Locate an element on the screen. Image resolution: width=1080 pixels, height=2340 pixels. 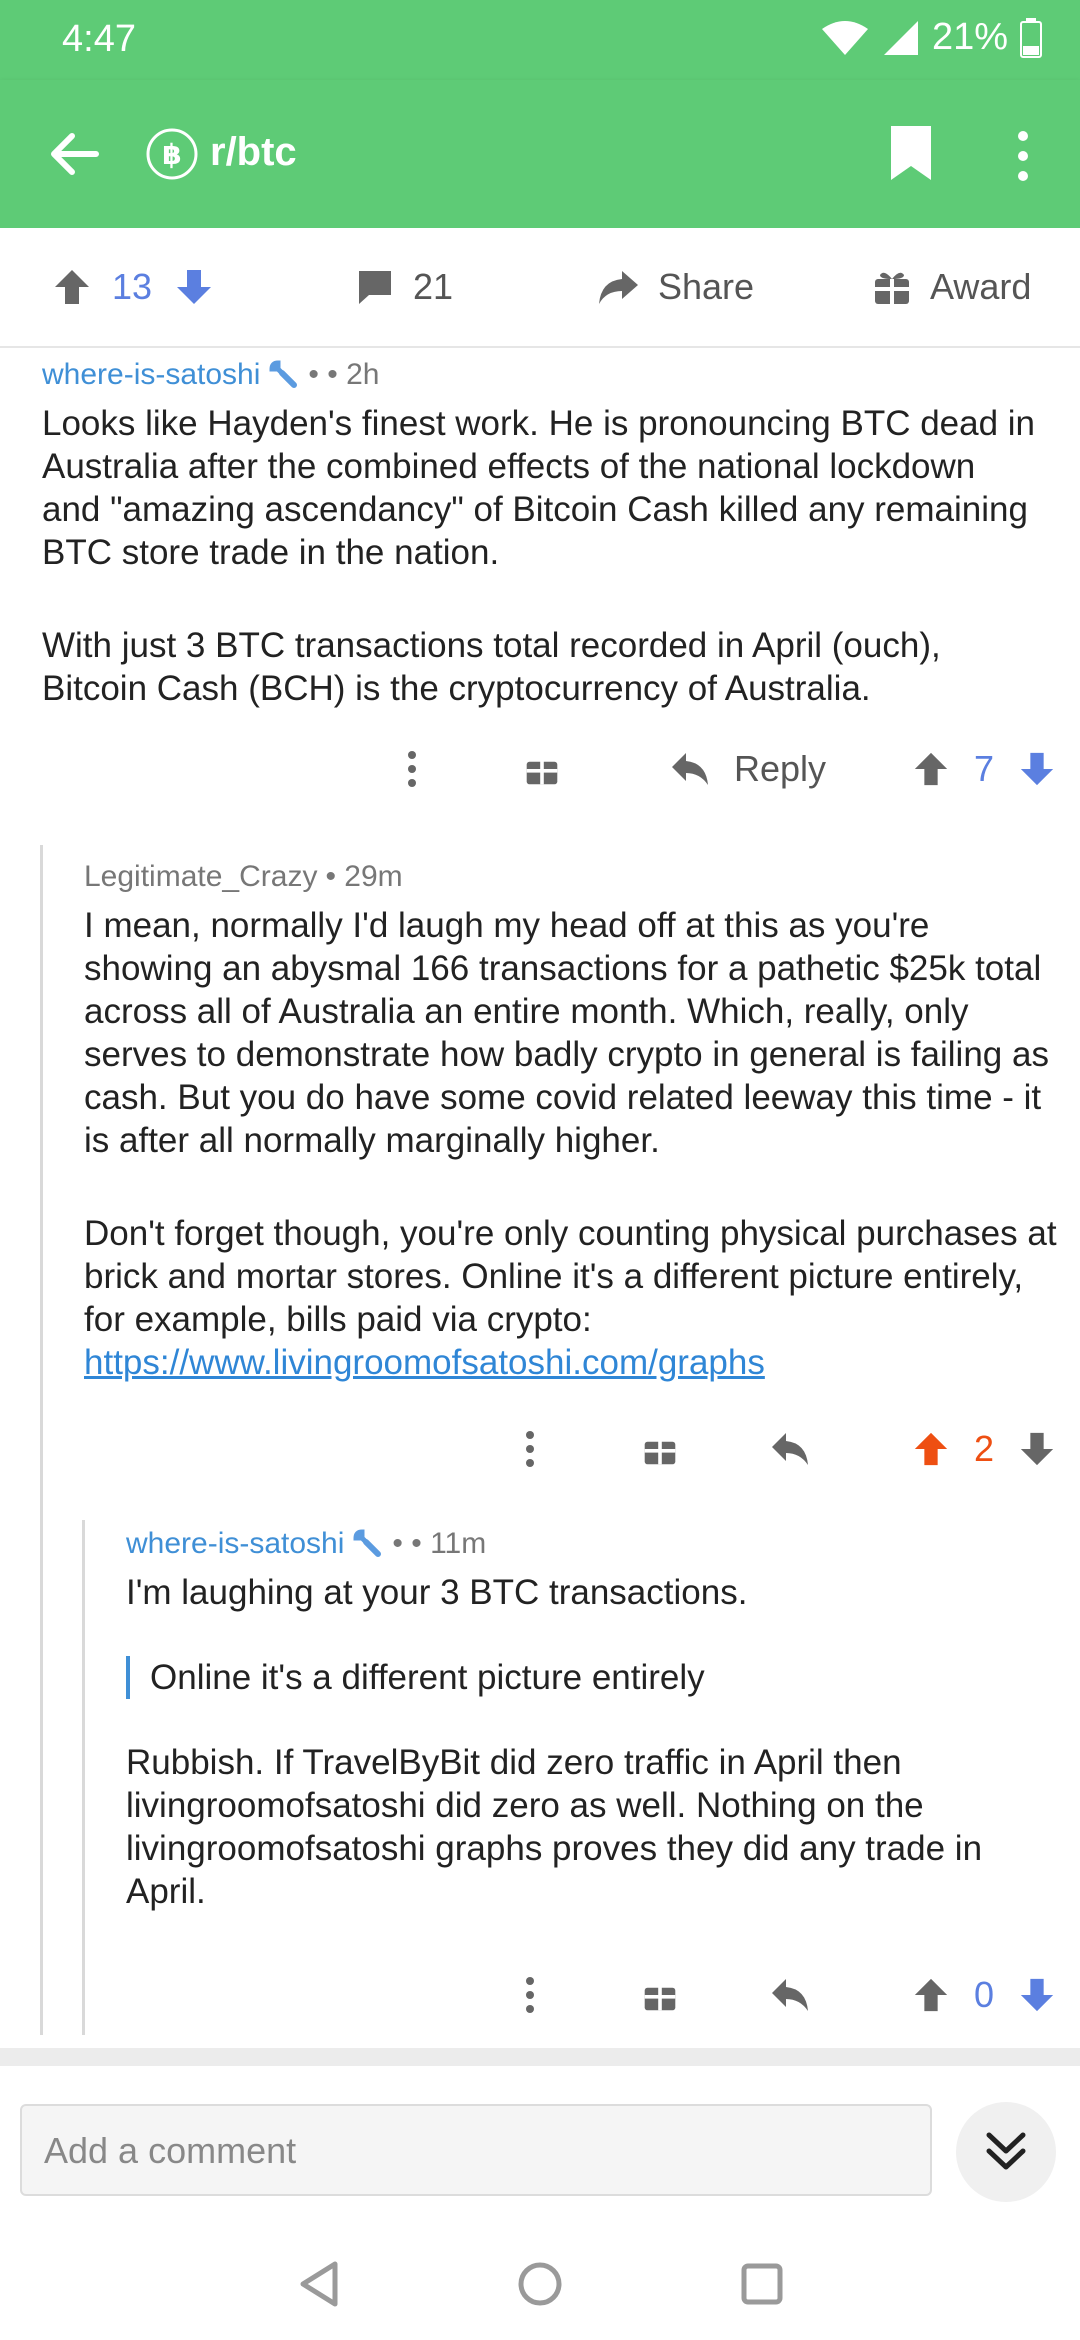
comment-score: 0 is located at coordinates (984, 1994).